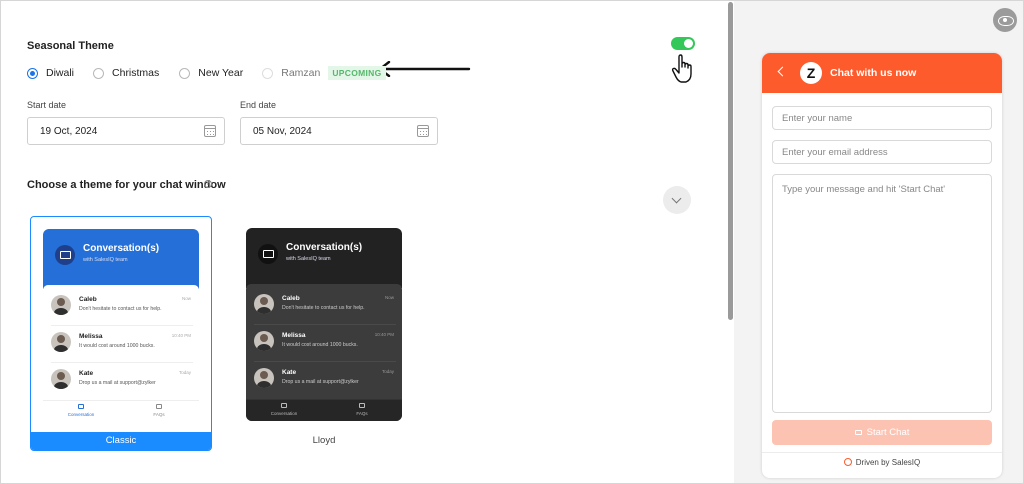 This screenshot has height=484, width=1024. What do you see at coordinates (221, 73) in the screenshot?
I see `radio-label: New Year` at bounding box center [221, 73].